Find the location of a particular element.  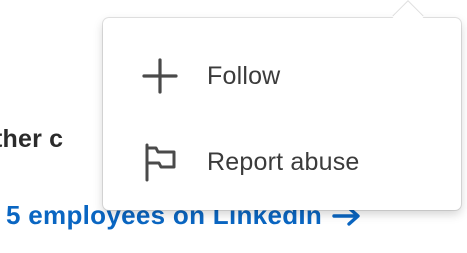

plus-icon is located at coordinates (160, 76).